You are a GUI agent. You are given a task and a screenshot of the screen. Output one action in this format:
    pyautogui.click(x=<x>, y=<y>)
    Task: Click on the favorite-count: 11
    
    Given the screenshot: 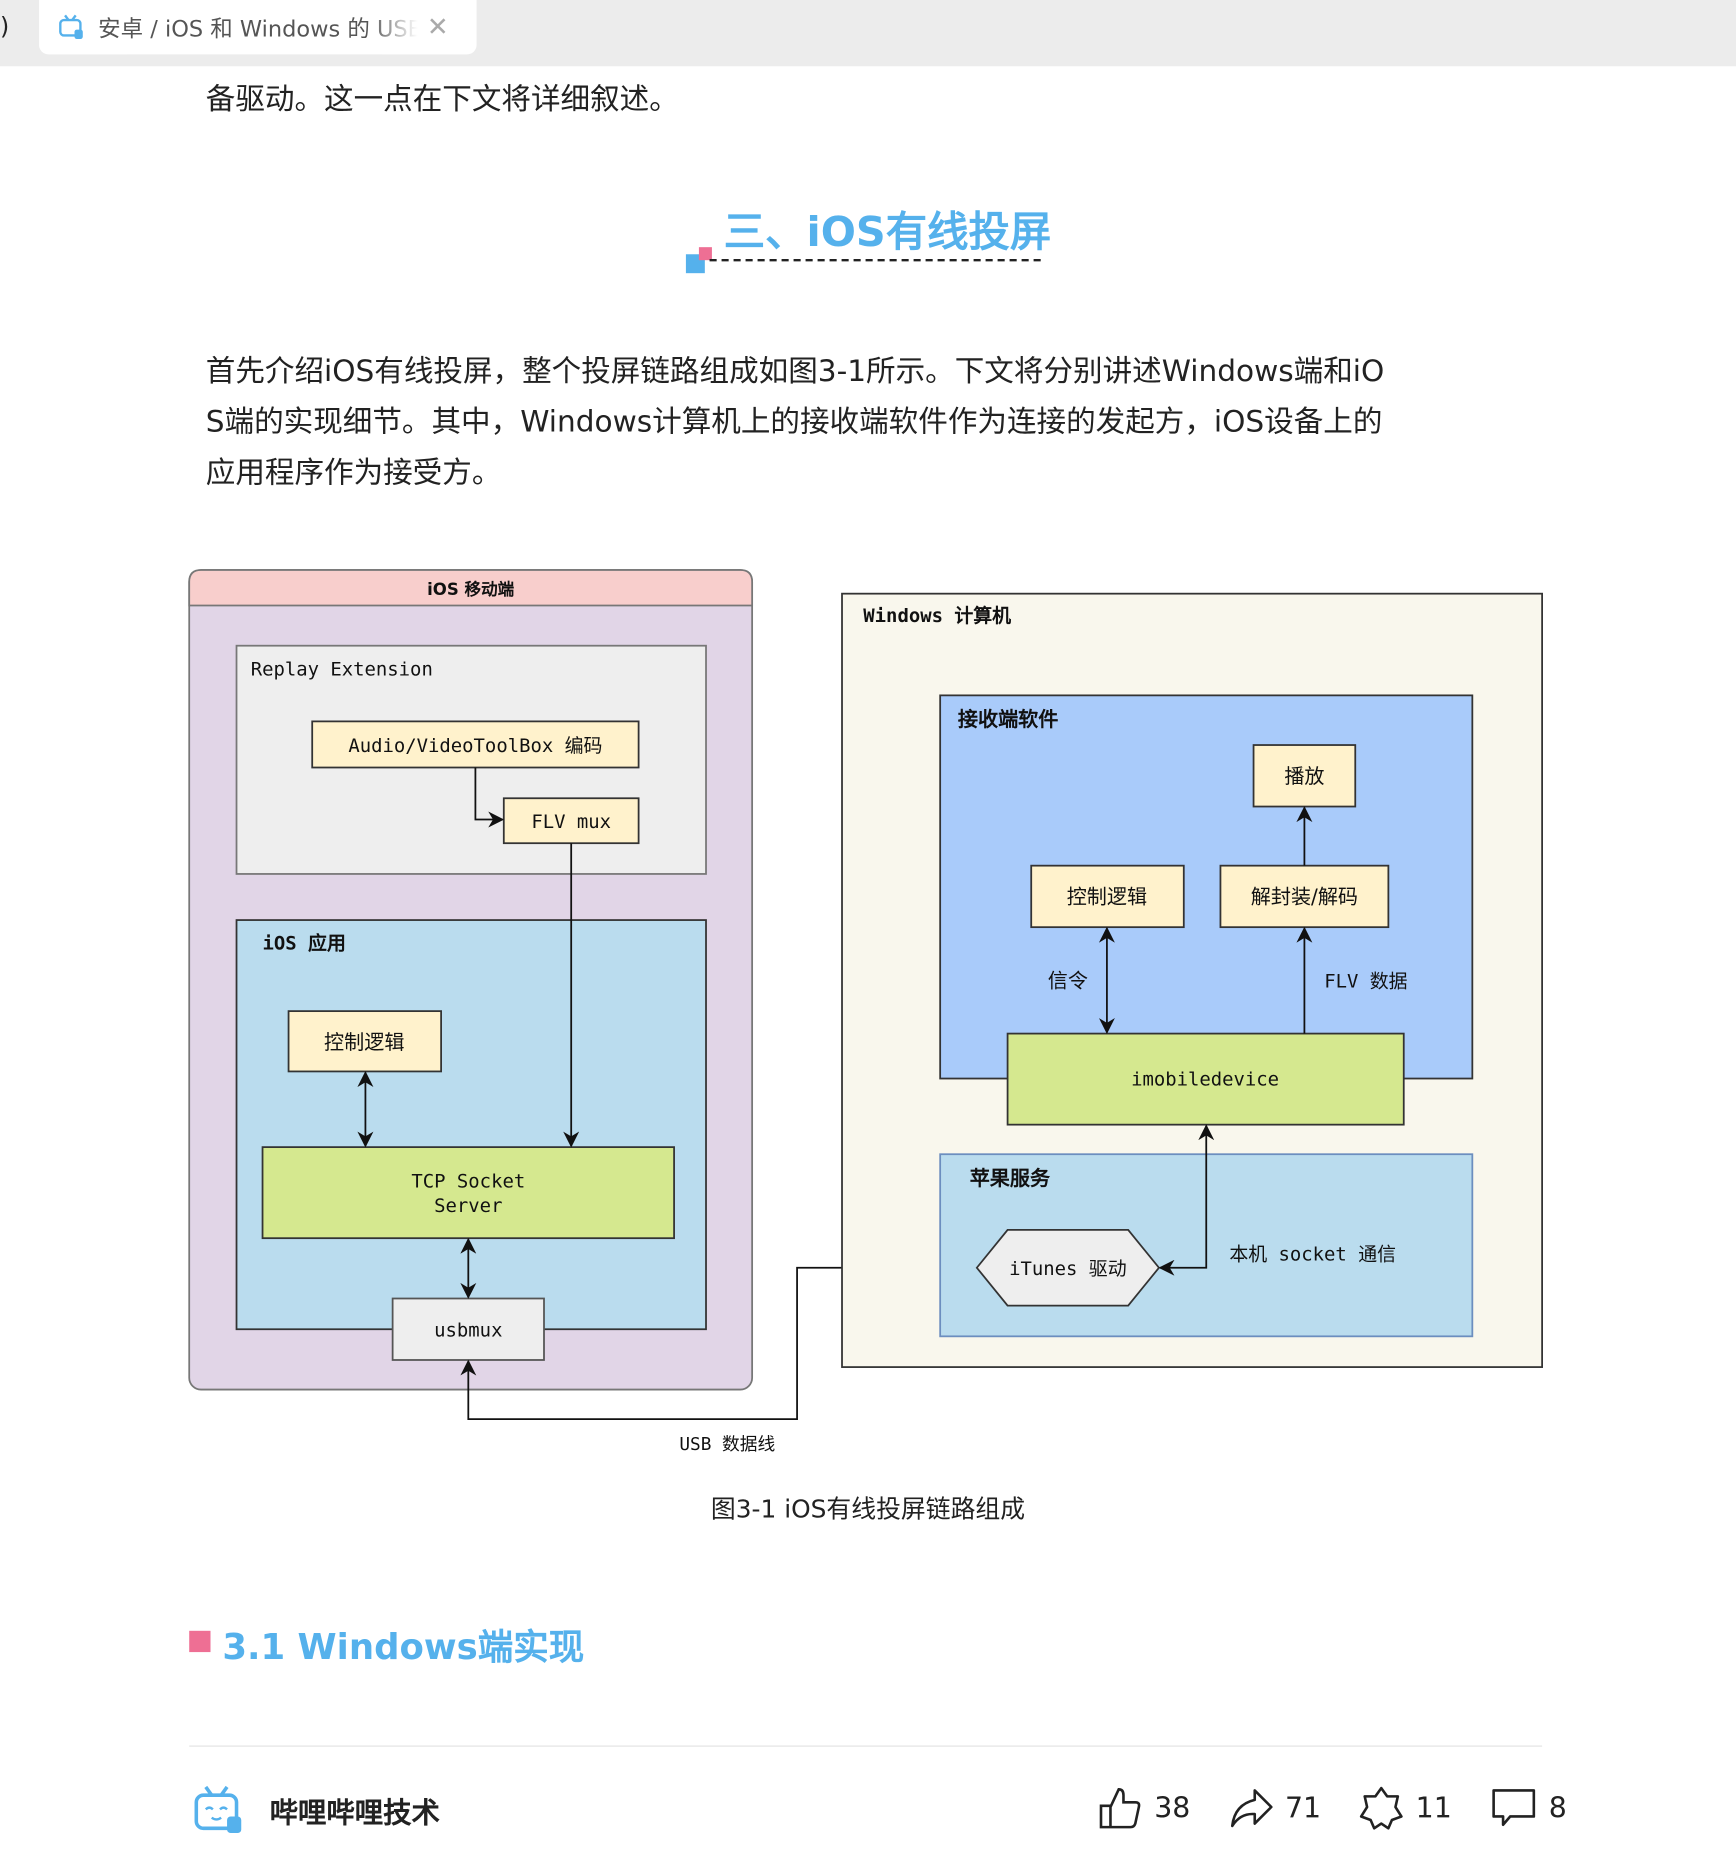 What is the action you would take?
    pyautogui.click(x=1433, y=1808)
    